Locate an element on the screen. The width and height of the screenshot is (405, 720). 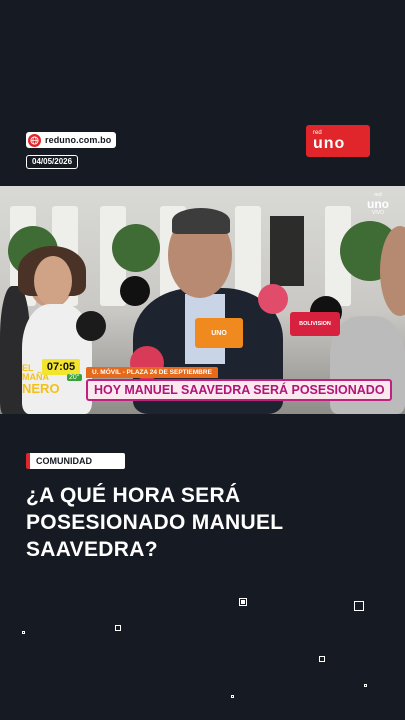
mic-flag-uno: UNO is located at coordinates (219, 333).